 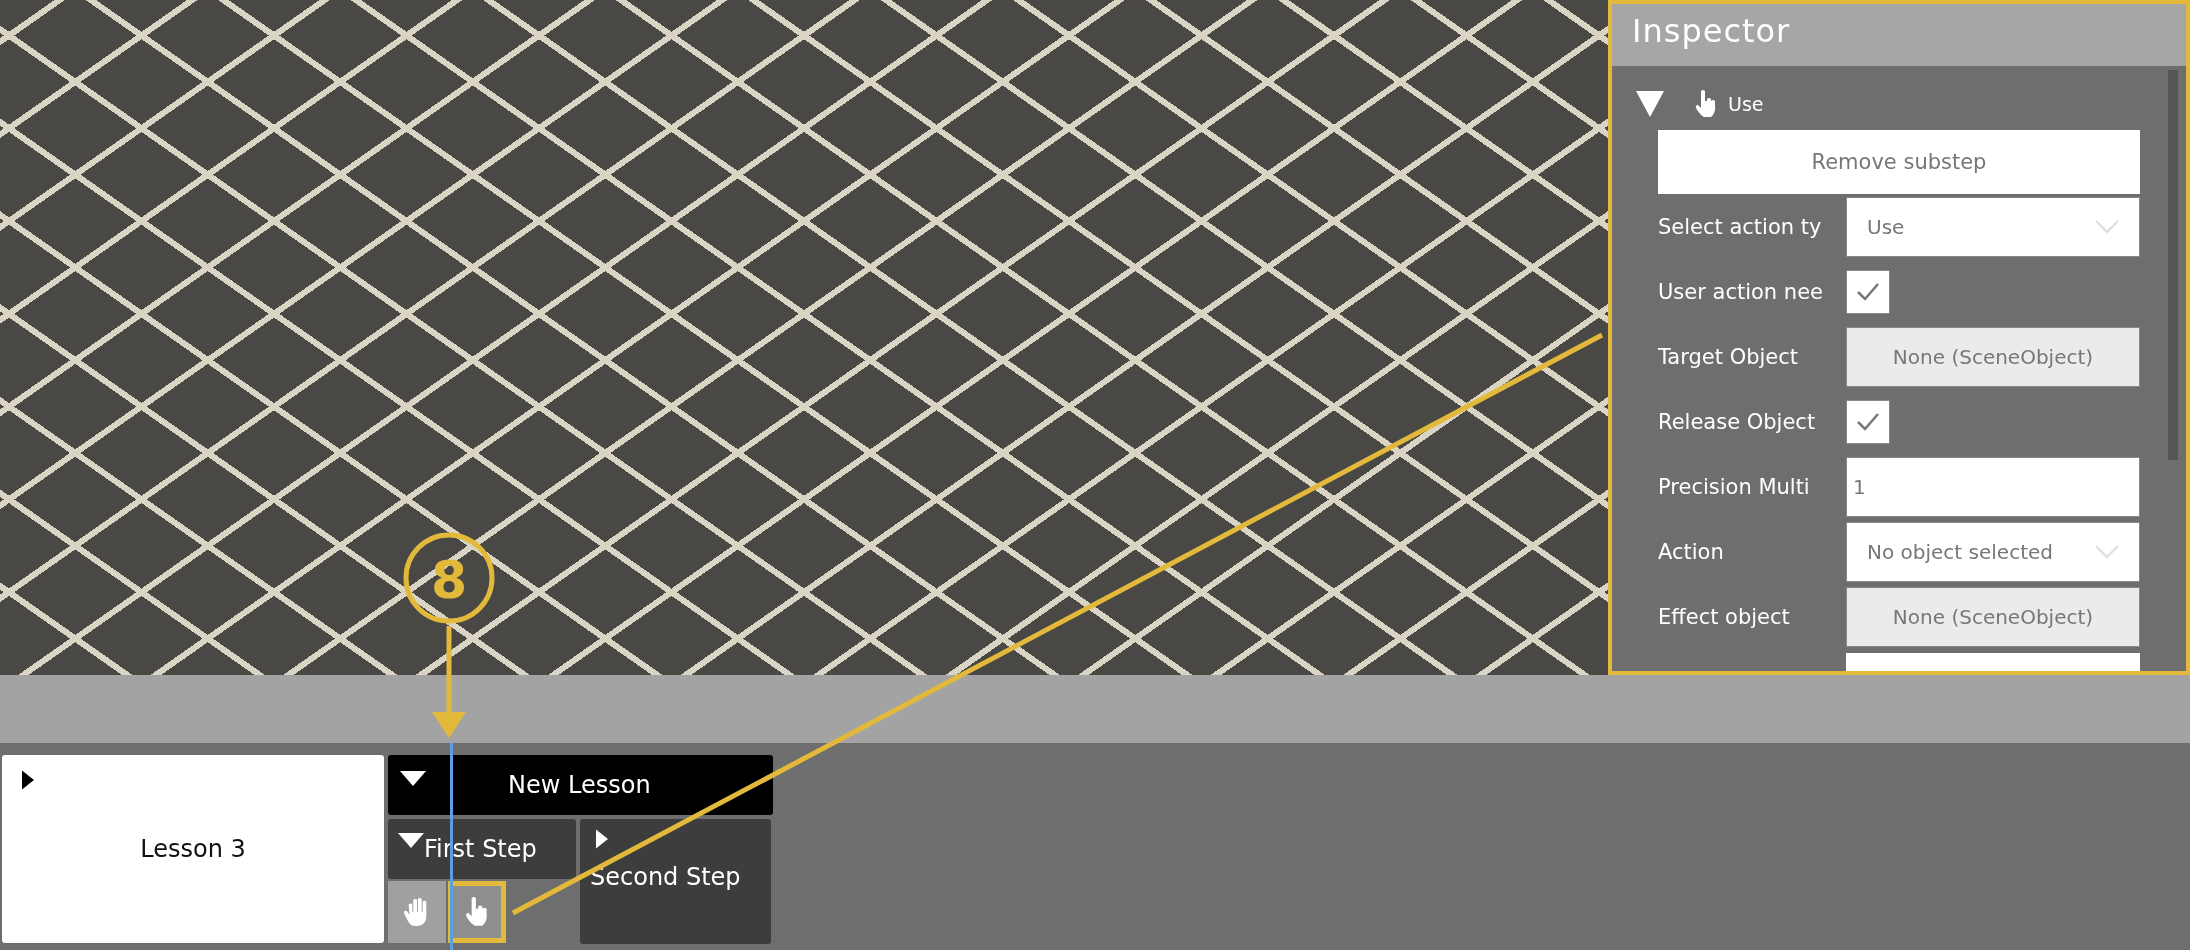 What do you see at coordinates (1691, 552) in the screenshot?
I see `field-label: Action` at bounding box center [1691, 552].